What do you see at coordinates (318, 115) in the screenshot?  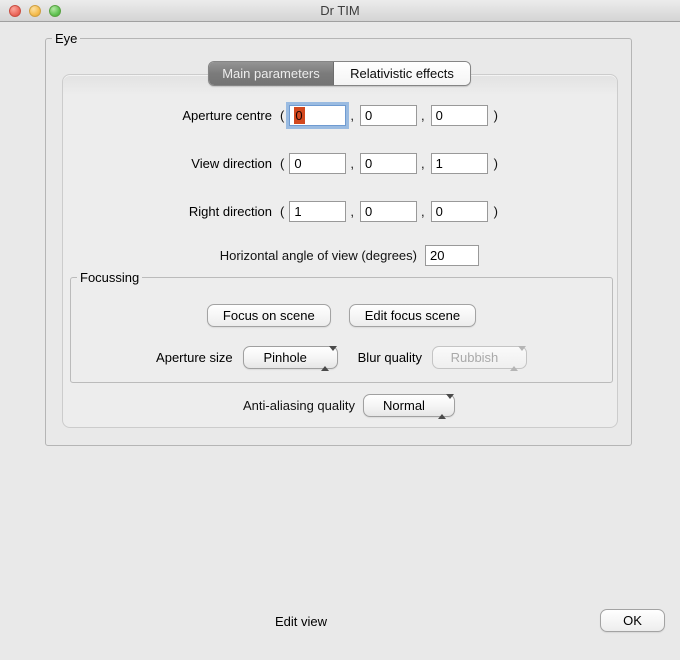 I see `aperture-centre-x-field: 0` at bounding box center [318, 115].